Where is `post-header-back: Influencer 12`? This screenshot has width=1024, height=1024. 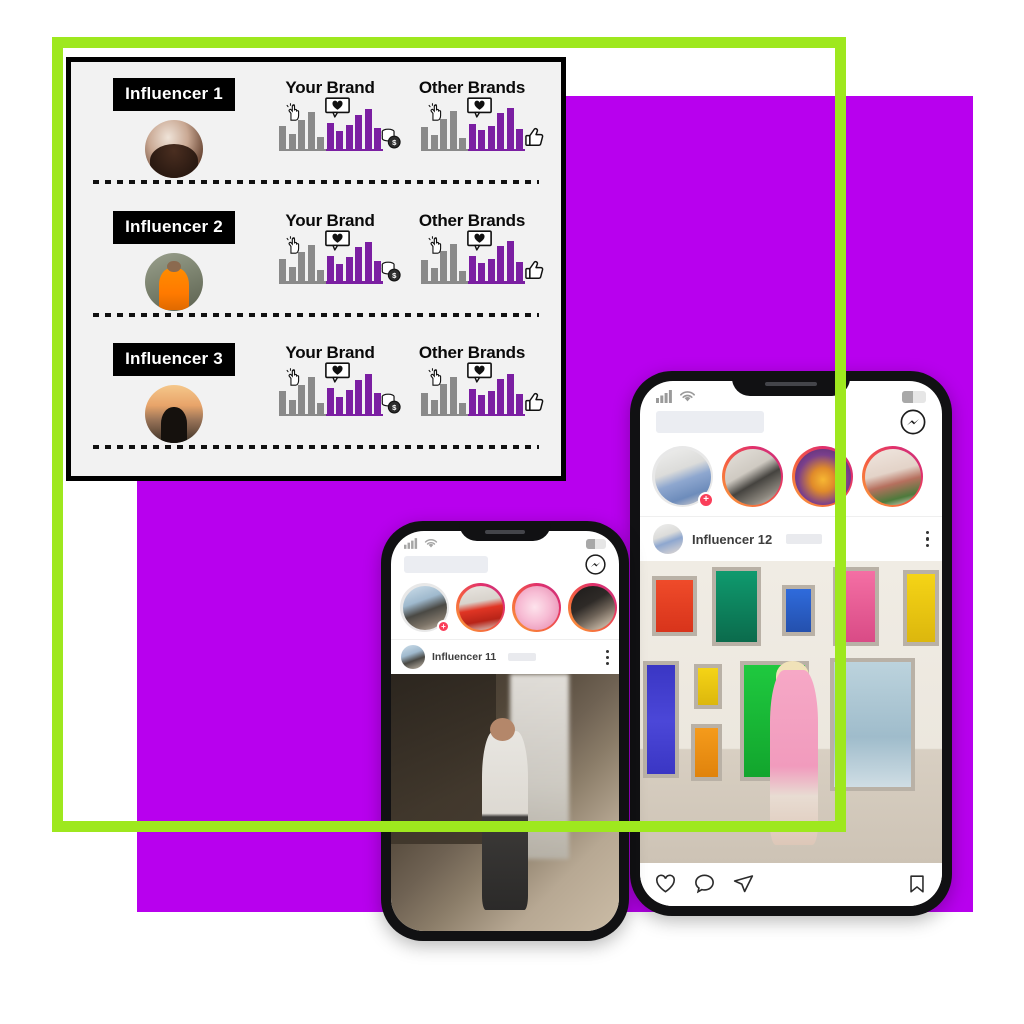 post-header-back: Influencer 12 is located at coordinates (791, 539).